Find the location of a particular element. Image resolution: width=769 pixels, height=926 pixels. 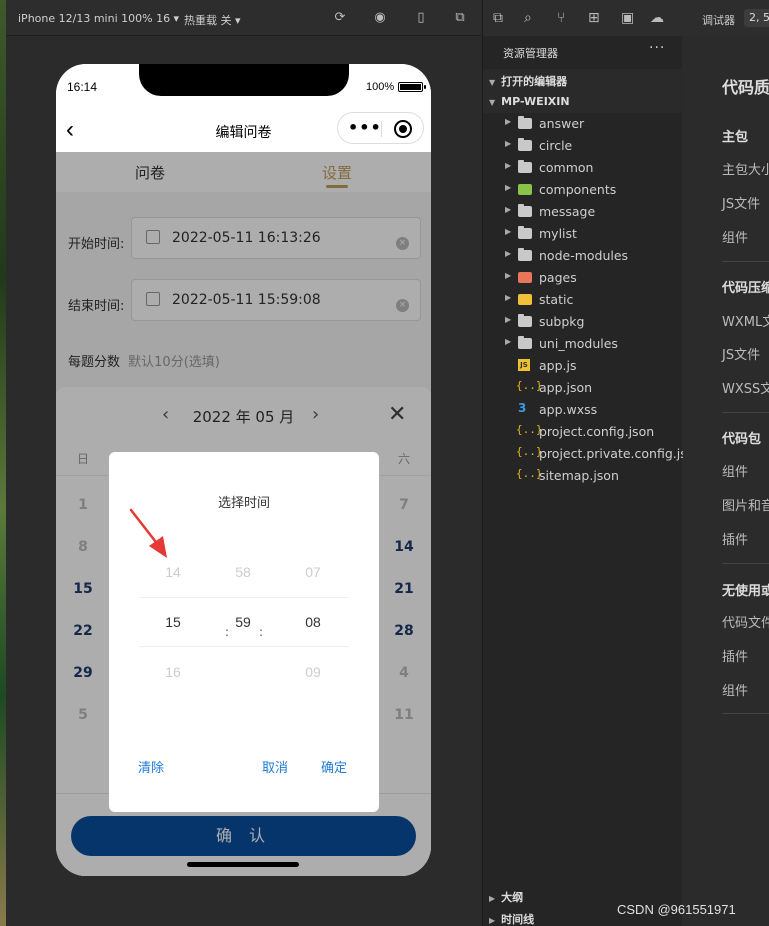

more-icon: ··· is located at coordinates (657, 48).